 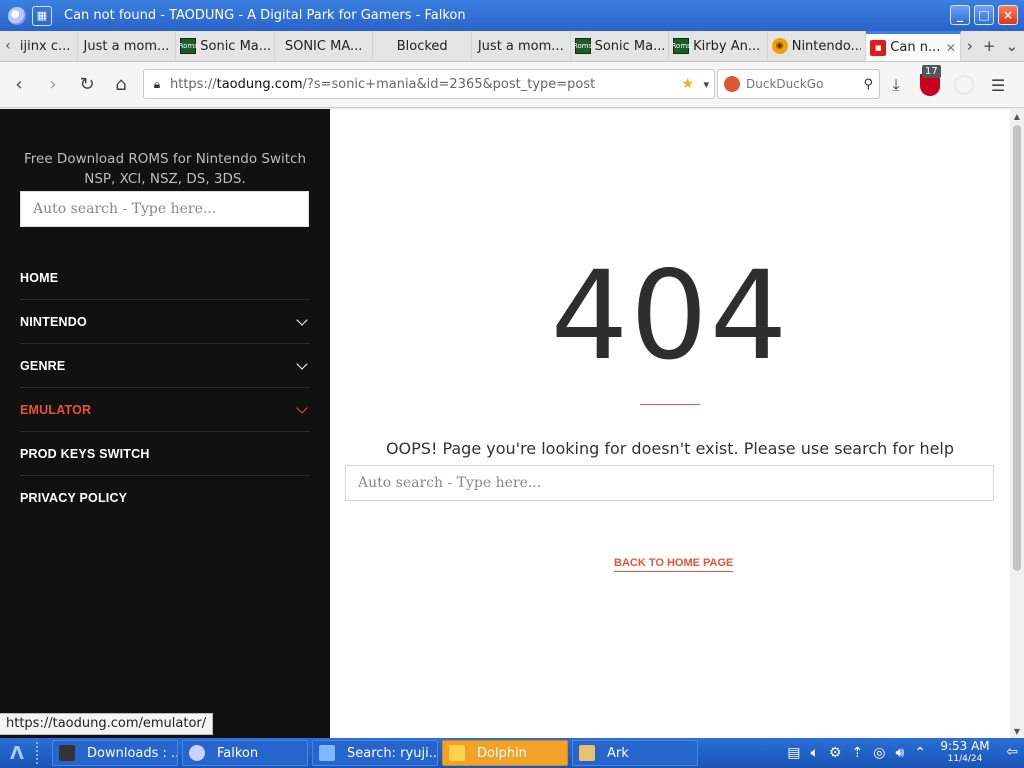 What do you see at coordinates (815, 753) in the screenshot?
I see `volume-icon: 🔈︎` at bounding box center [815, 753].